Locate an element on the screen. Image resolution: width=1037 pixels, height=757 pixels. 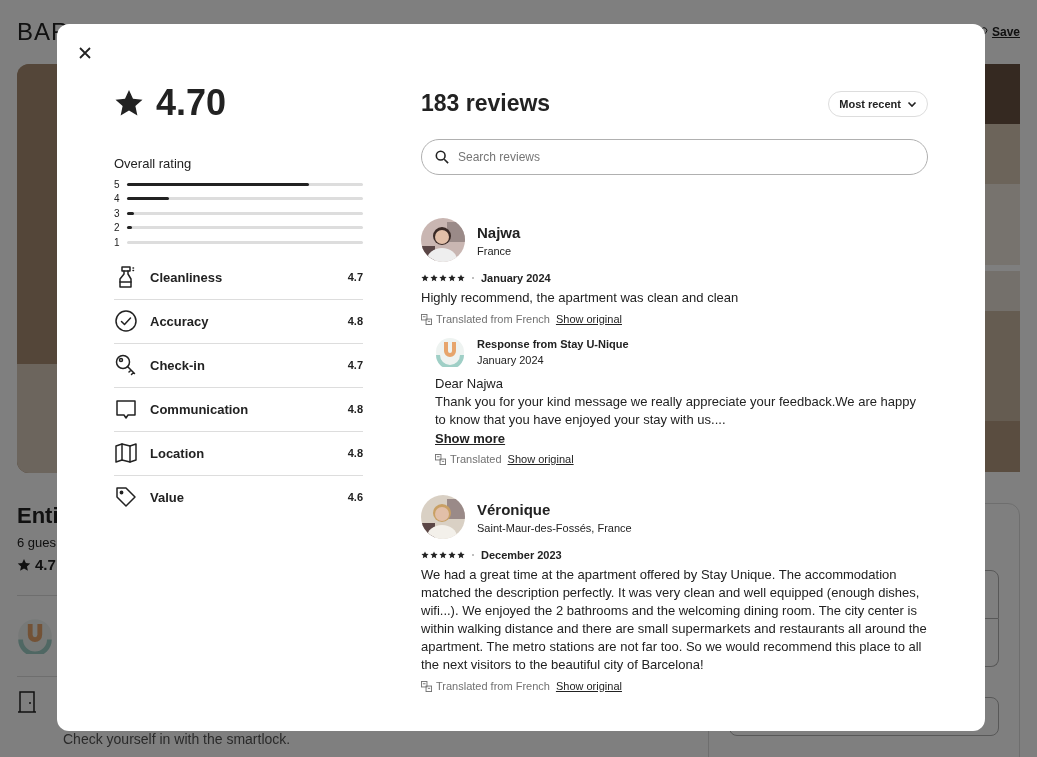
map-icon is located at coordinates (126, 453).